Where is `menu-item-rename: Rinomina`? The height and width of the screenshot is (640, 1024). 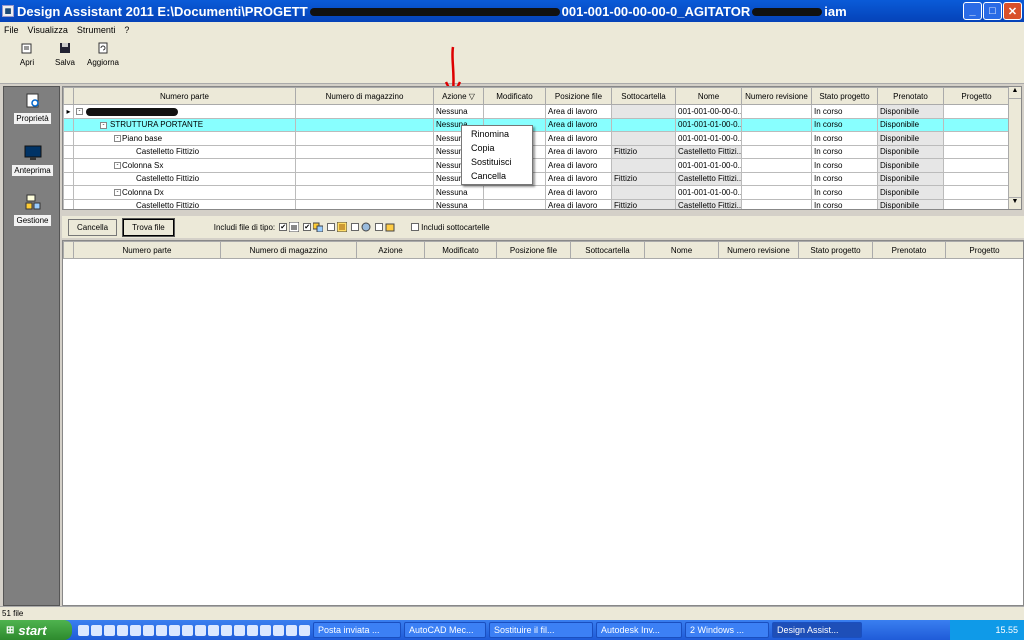 menu-item-rename: Rinomina is located at coordinates (497, 134).